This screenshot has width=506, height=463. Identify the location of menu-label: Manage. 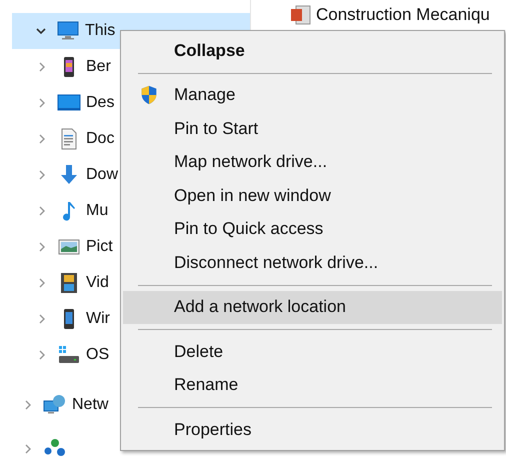
(205, 95).